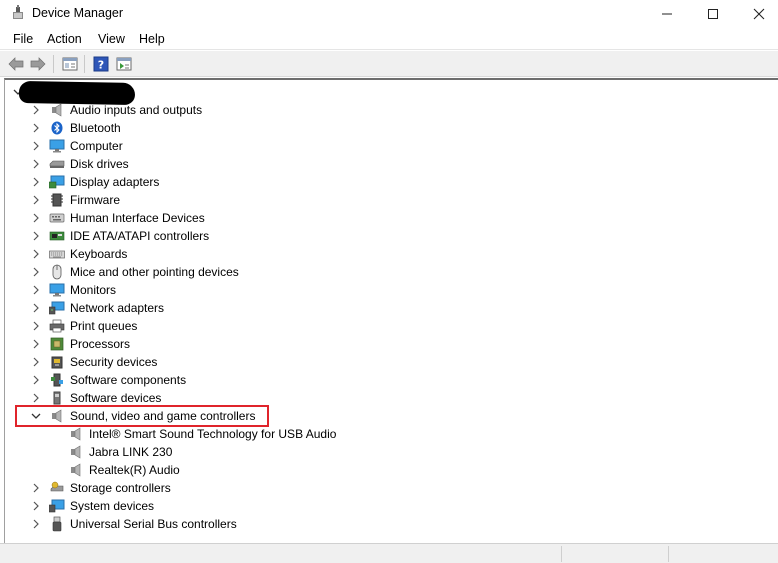 The height and width of the screenshot is (563, 778). What do you see at coordinates (133, 524) in the screenshot?
I see `tree-item-universal-serial-bus-controllers: Universal Serial Bus controllers` at bounding box center [133, 524].